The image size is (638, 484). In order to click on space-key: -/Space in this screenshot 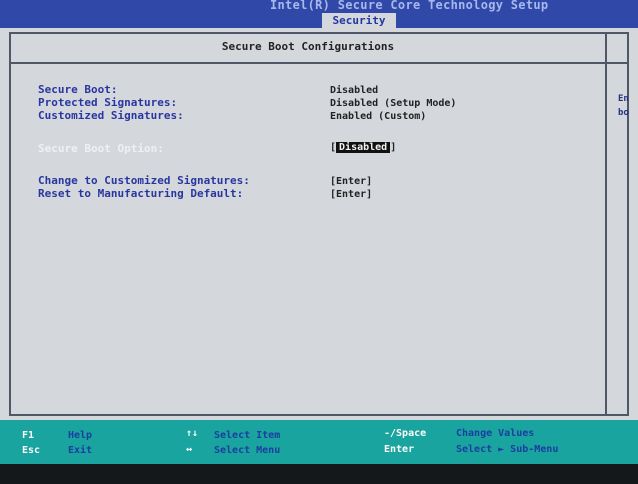, I will do `click(405, 433)`.